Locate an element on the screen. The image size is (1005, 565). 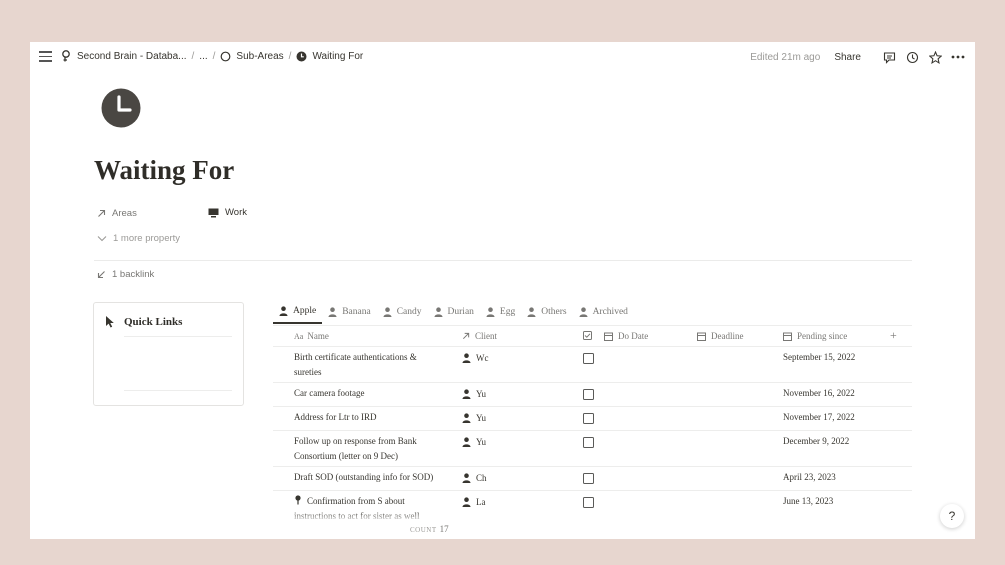
comment-icon is located at coordinates (889, 57).